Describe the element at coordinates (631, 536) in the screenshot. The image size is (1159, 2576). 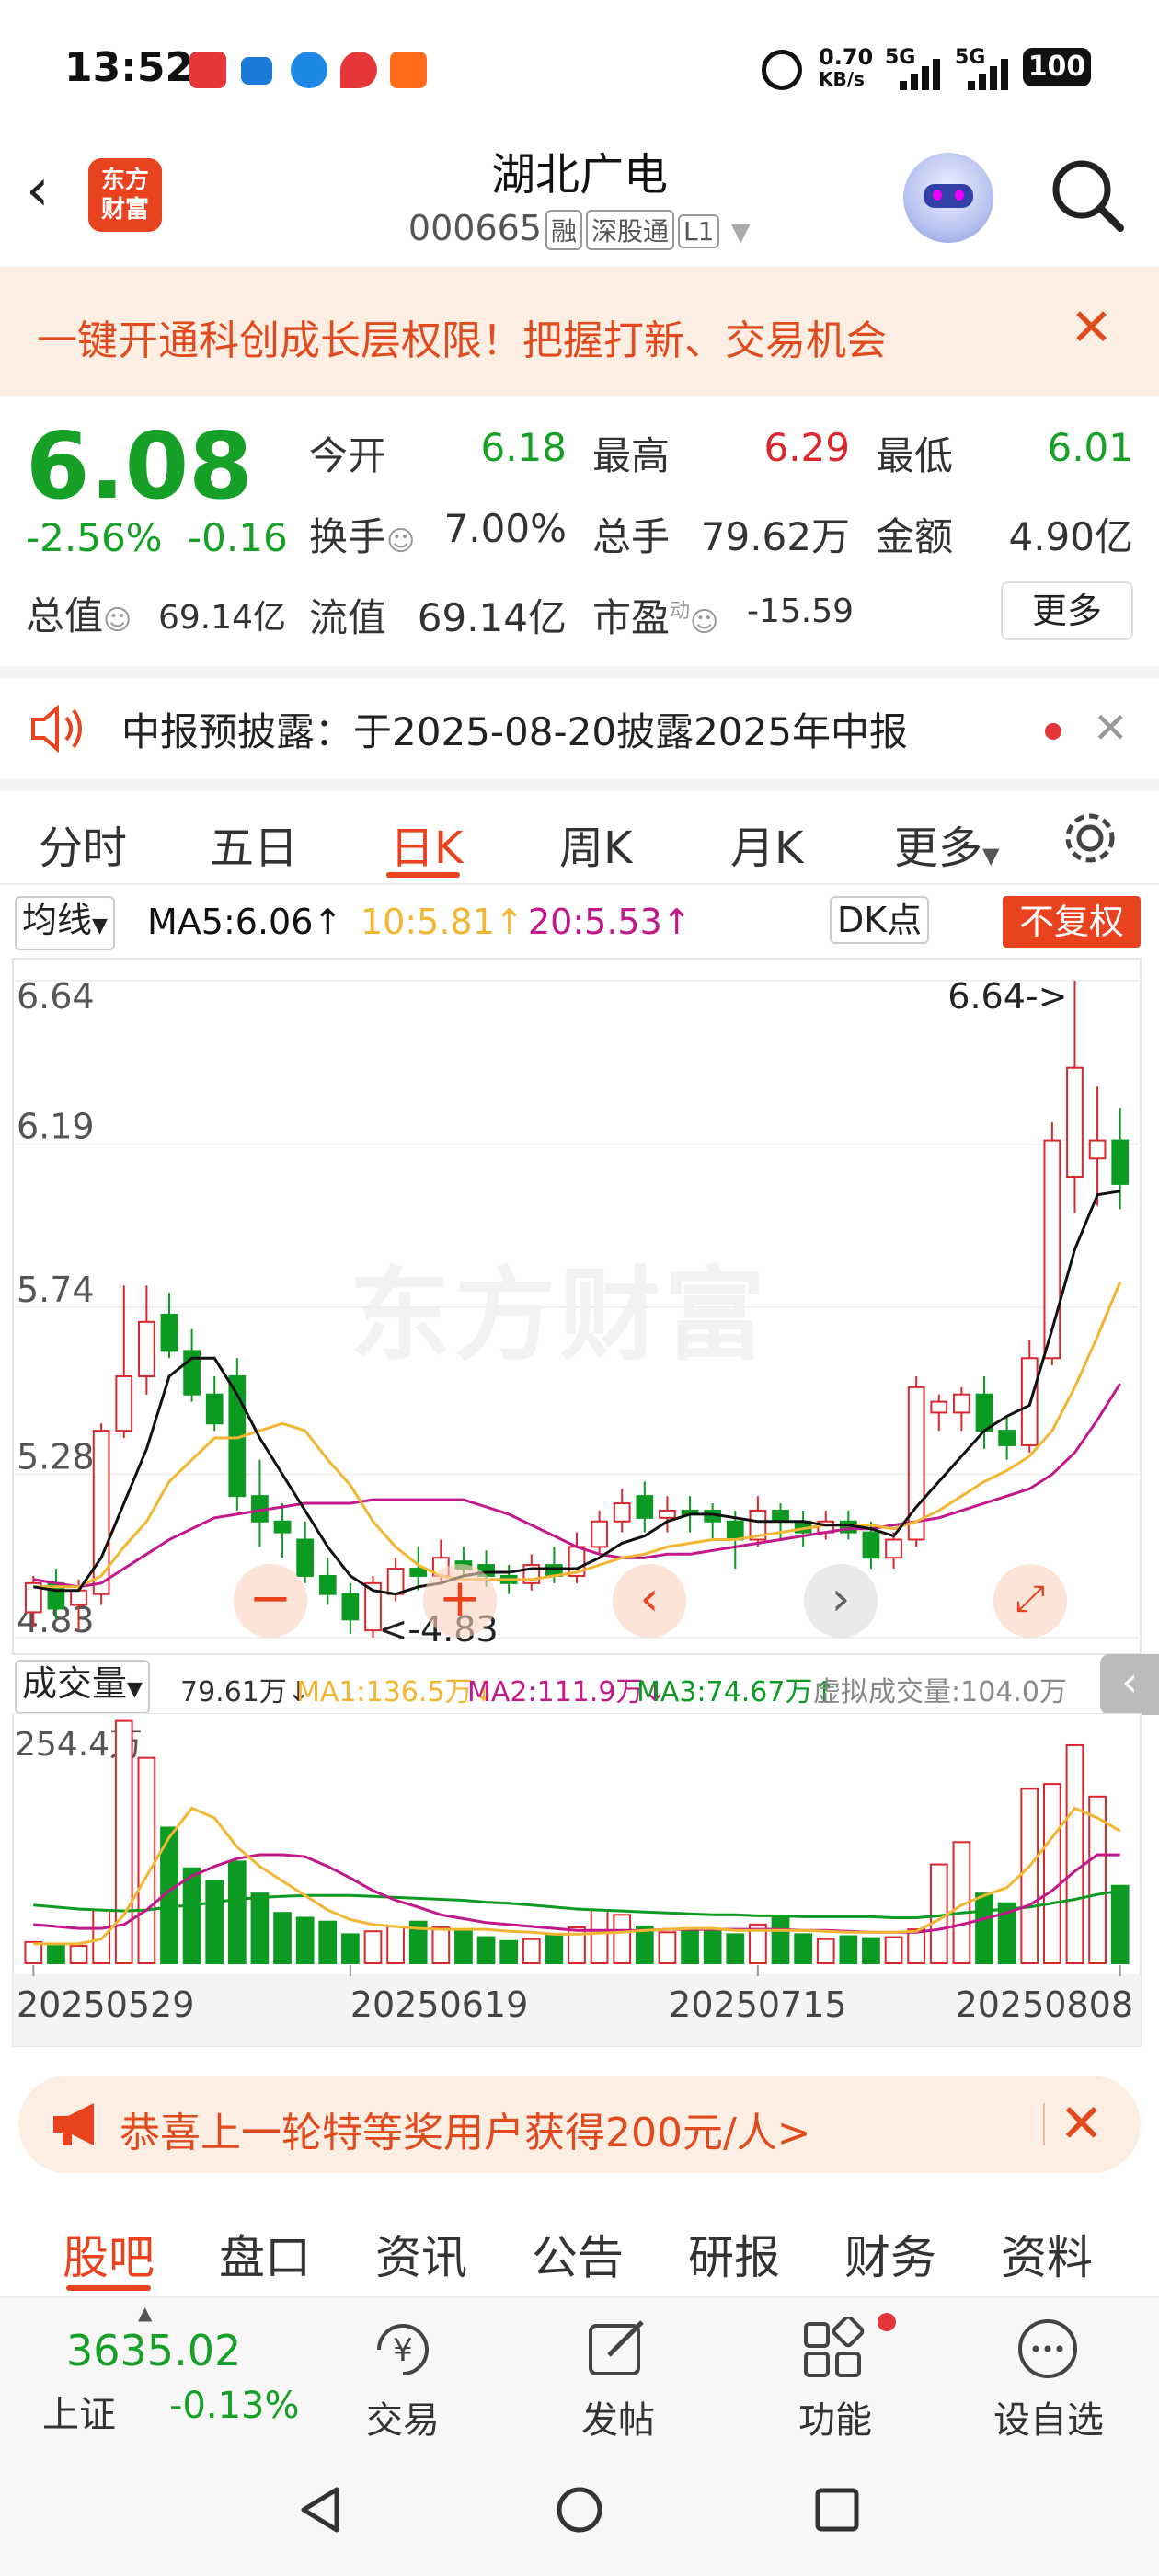
I see `volume-label: 总手` at that location.